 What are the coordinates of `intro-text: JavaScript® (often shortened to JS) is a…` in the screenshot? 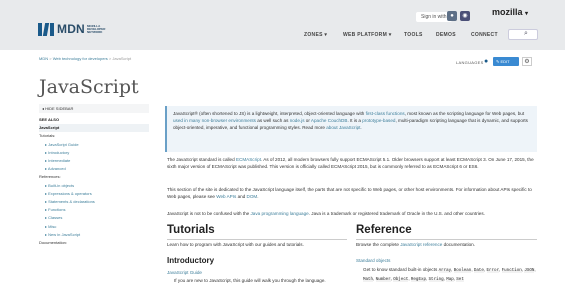 It's located at (269, 113).